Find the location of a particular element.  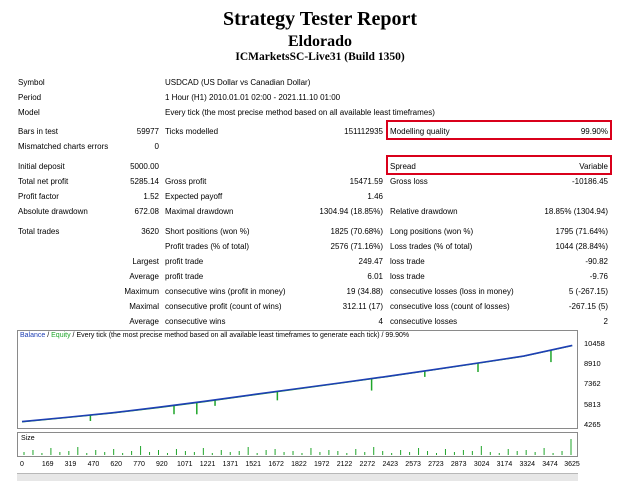

balance-chart-plot is located at coordinates (297, 383).